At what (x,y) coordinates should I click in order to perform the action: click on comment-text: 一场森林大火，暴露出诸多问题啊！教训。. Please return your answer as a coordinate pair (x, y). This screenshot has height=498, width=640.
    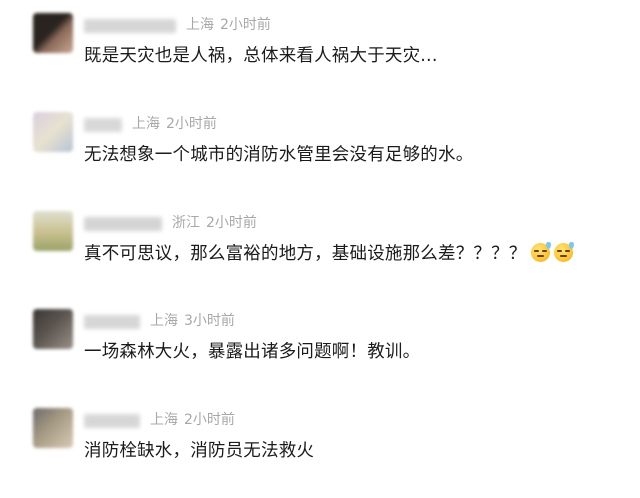
    Looking at the image, I should click on (252, 352).